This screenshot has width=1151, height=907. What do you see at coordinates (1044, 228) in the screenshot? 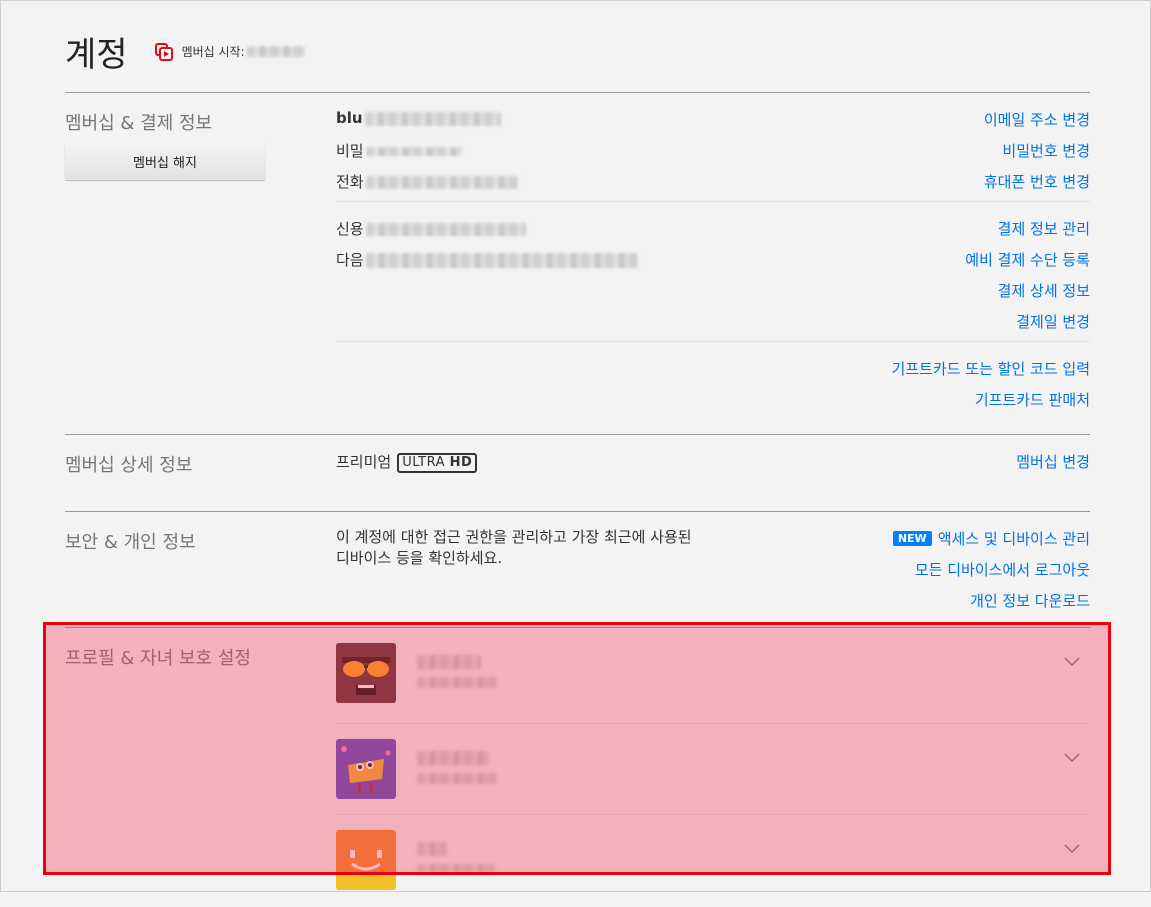
I see `manage-payment-link: 결제 정보 관리` at bounding box center [1044, 228].